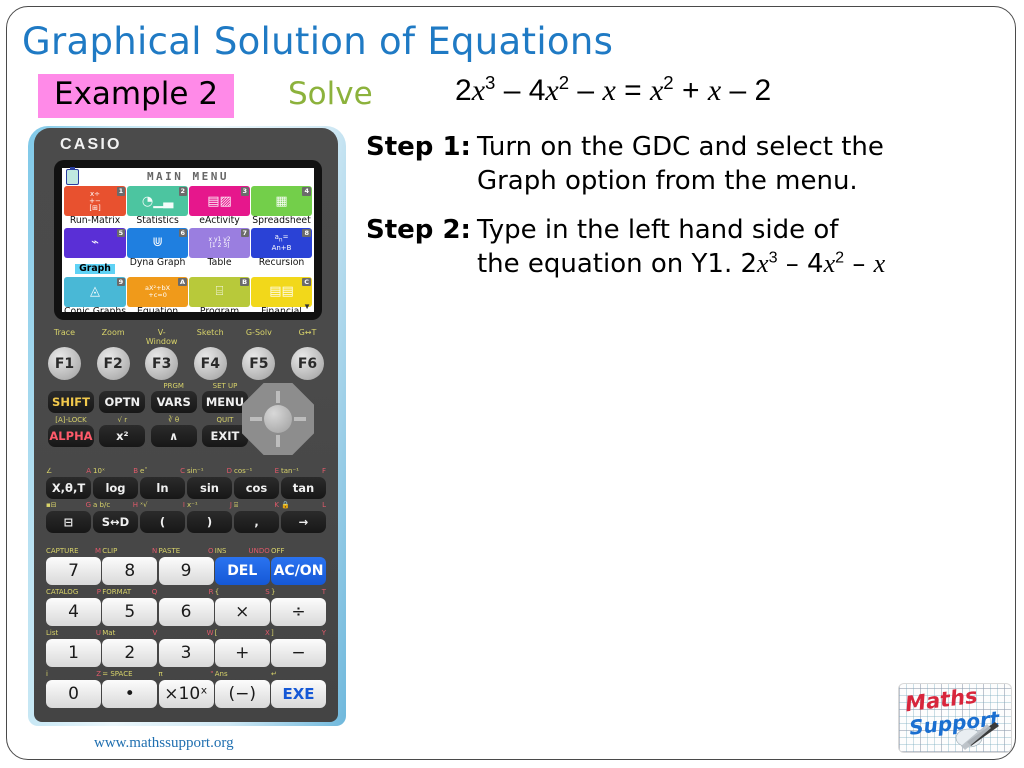  I want to click on spreadsheet-icon: ▦ 4, so click(281, 201).